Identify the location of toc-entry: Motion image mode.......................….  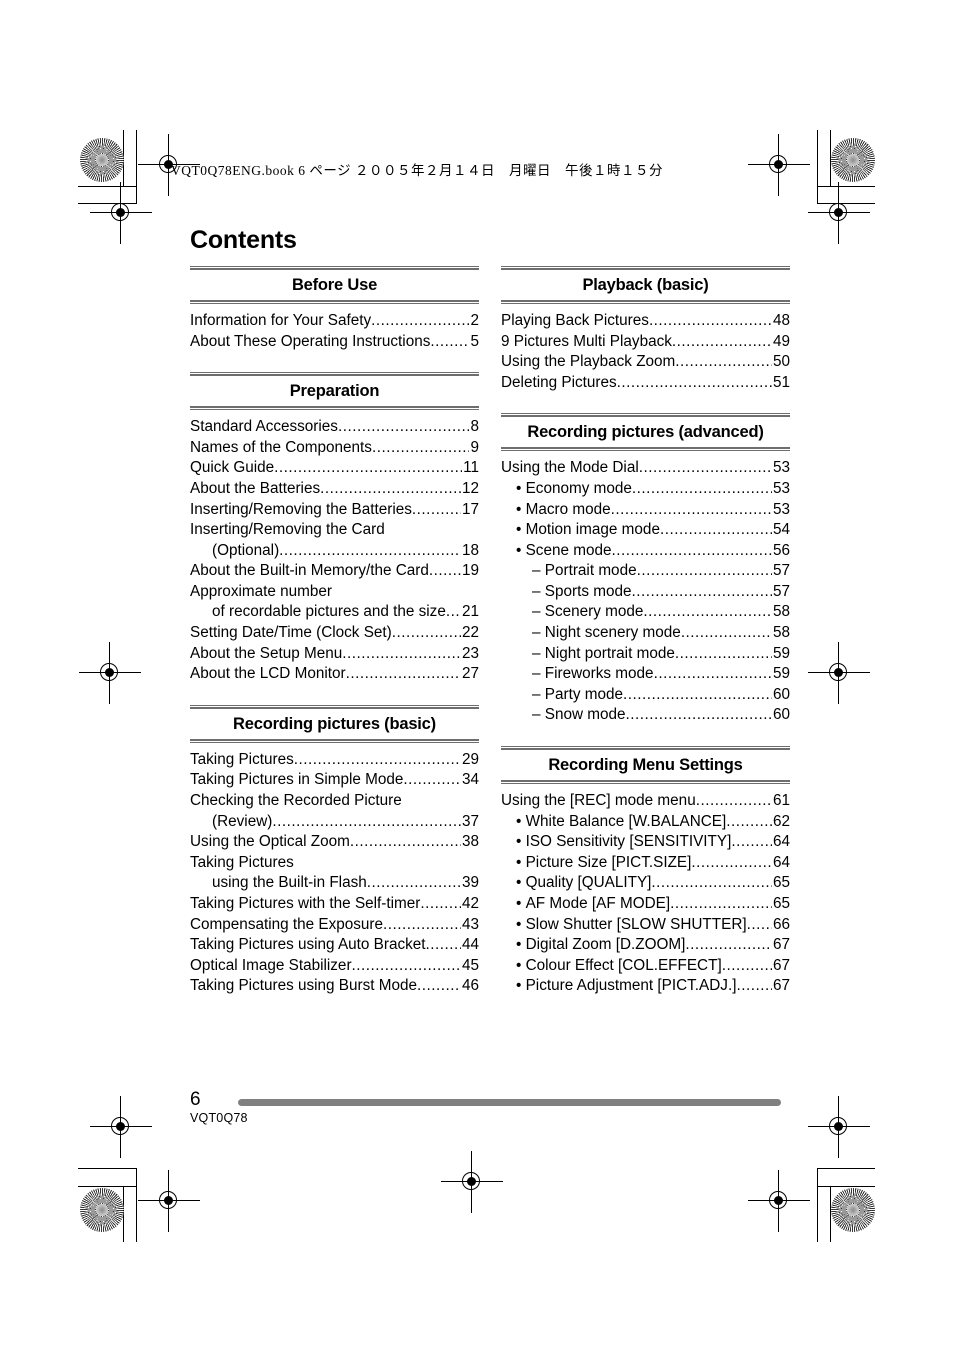
(645, 530).